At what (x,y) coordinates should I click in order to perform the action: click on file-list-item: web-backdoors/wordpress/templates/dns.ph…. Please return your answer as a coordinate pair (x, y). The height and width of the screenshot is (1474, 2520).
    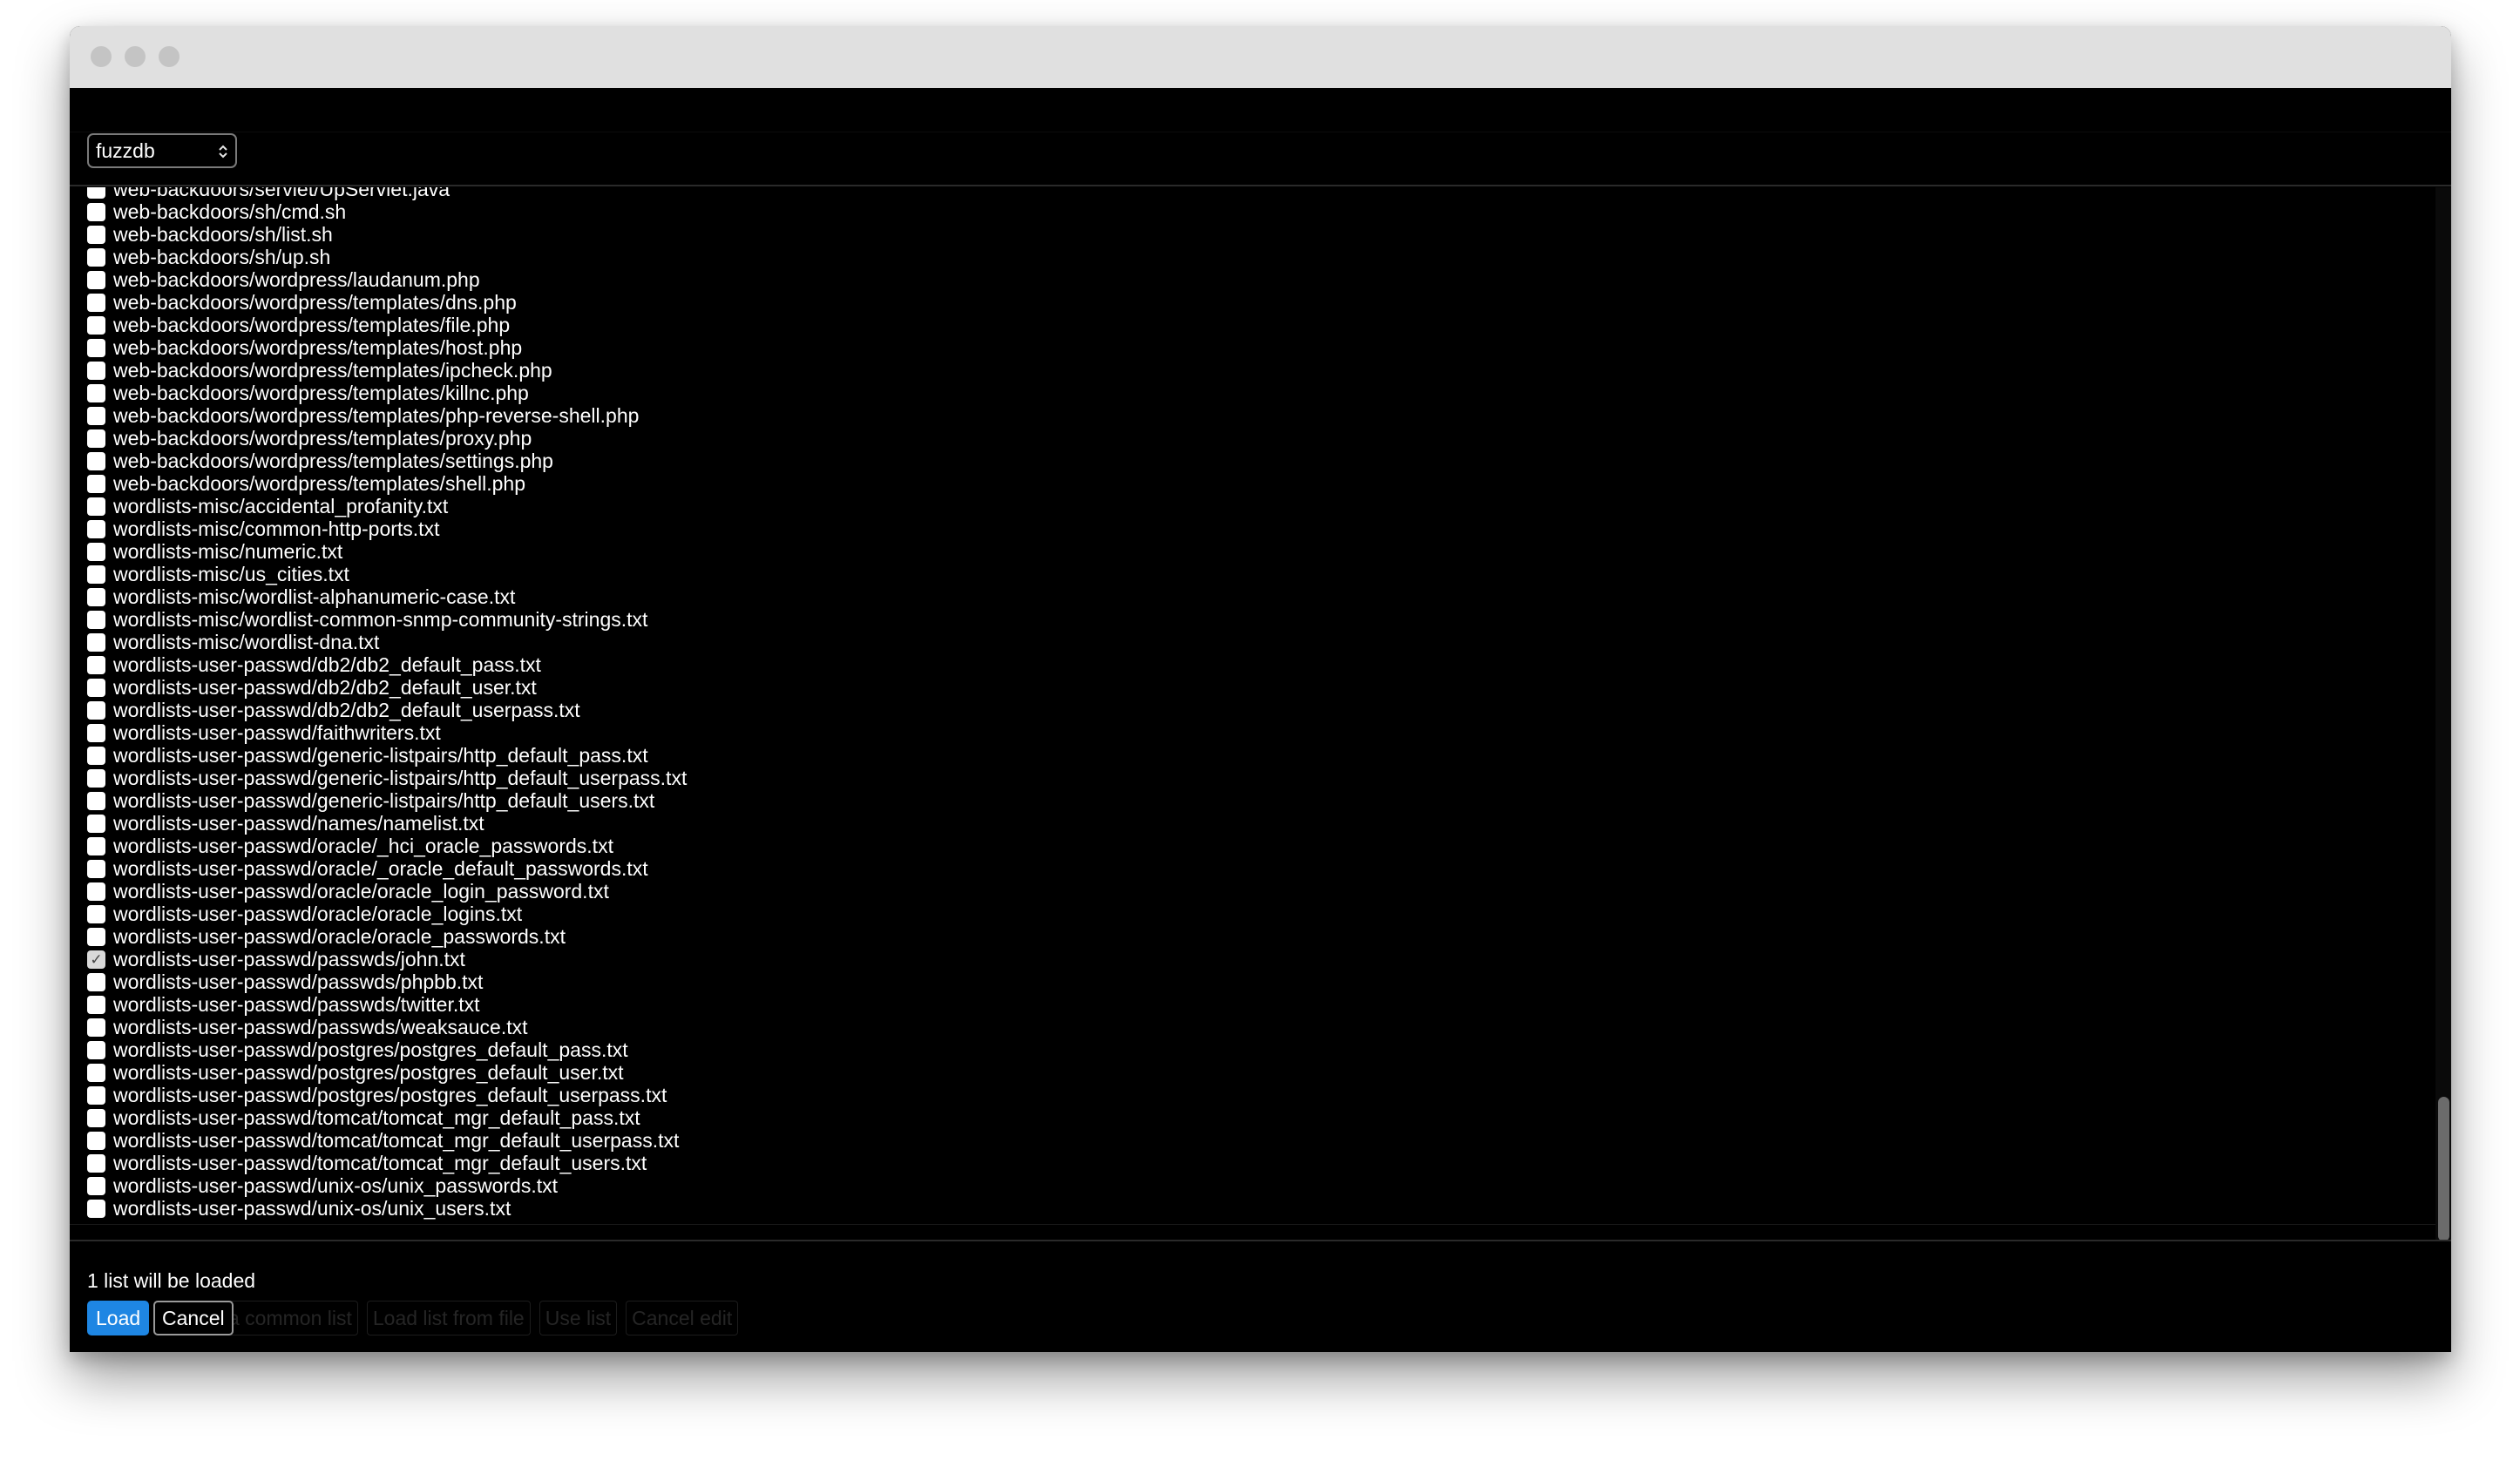
    Looking at the image, I should click on (387, 302).